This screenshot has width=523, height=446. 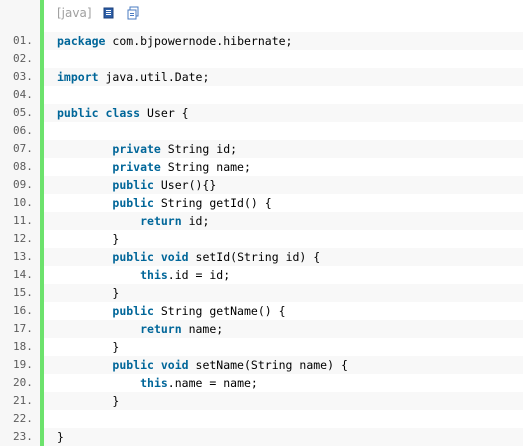 What do you see at coordinates (23, 58) in the screenshot?
I see `line-number: 02.` at bounding box center [23, 58].